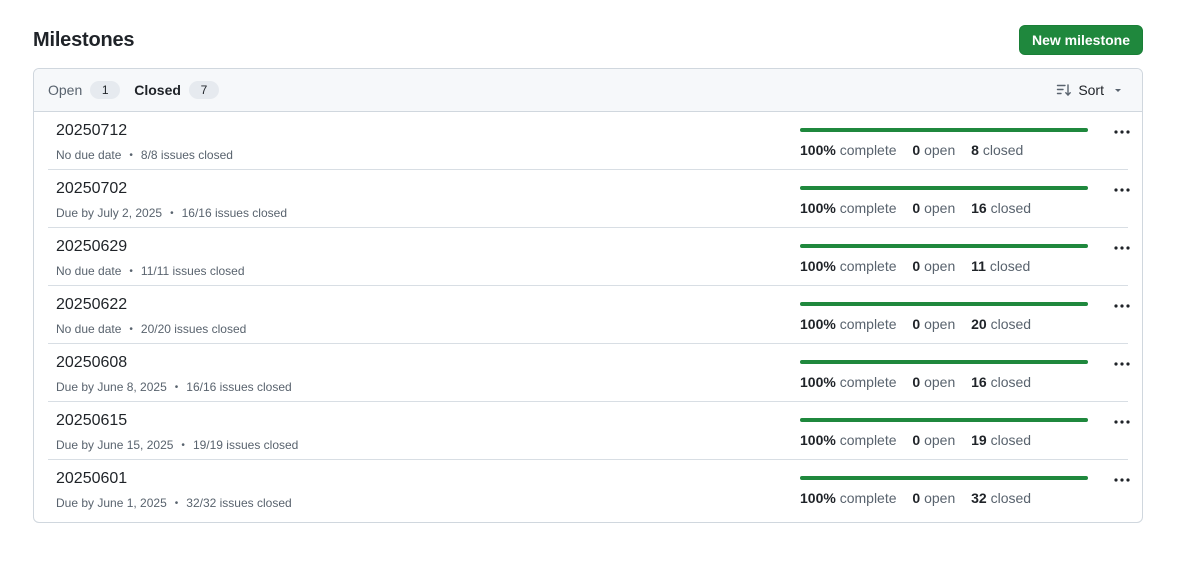 Image resolution: width=1200 pixels, height=571 pixels. What do you see at coordinates (970, 431) in the screenshot?
I see `milestone-progress-area: 100% complete 0 open 19 closed` at bounding box center [970, 431].